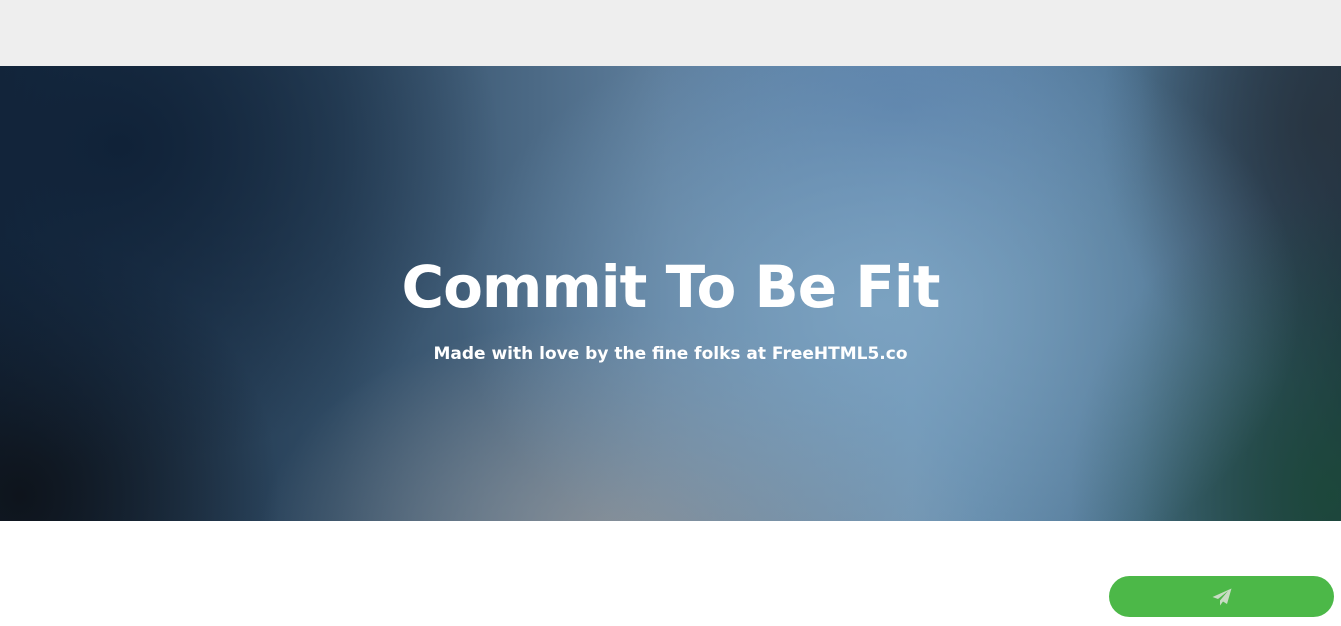 Image resolution: width=1341 pixels, height=626 pixels. I want to click on send-button, so click(1221, 596).